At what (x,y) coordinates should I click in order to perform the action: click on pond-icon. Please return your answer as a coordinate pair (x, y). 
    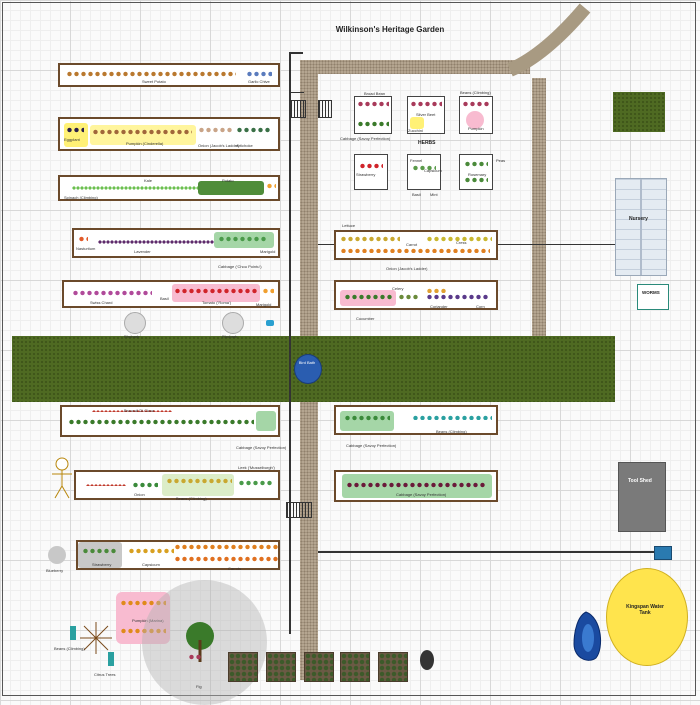
    Looking at the image, I should click on (587, 636).